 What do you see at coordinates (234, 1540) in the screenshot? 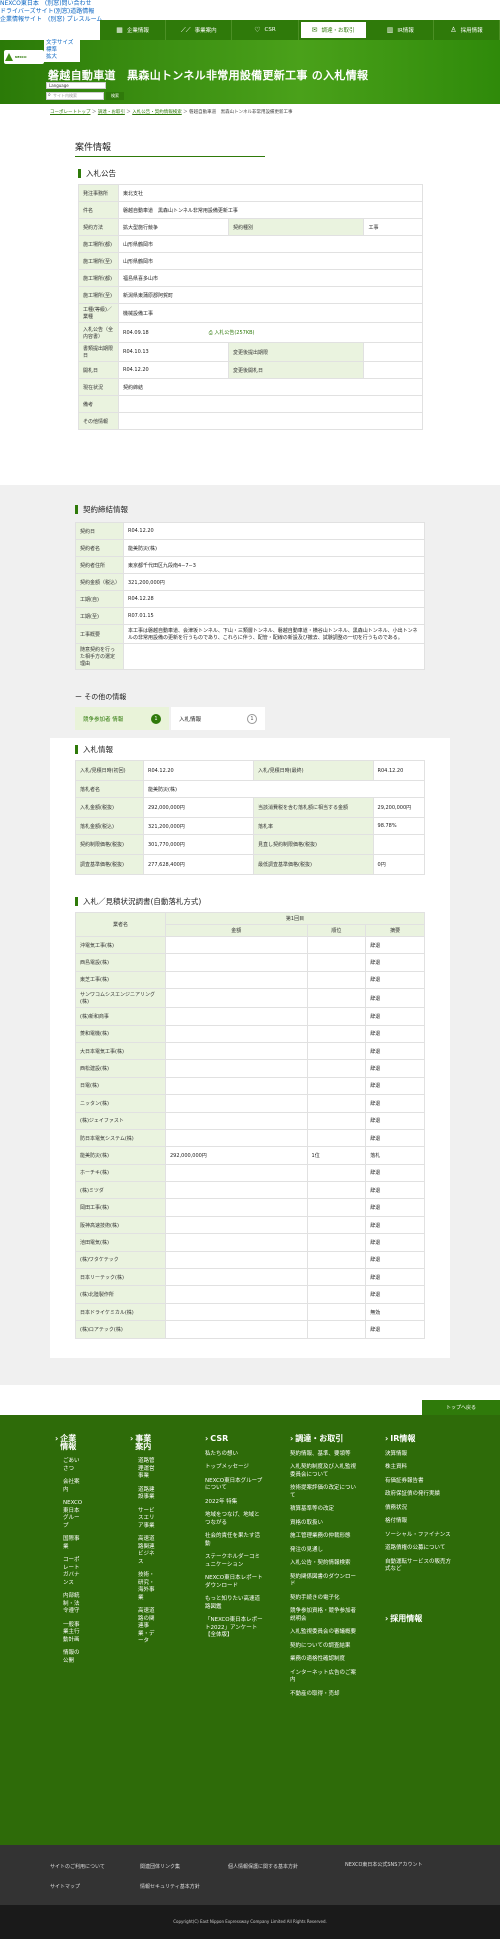
I see `footer-link: 社会的責任を果たす活動` at bounding box center [234, 1540].